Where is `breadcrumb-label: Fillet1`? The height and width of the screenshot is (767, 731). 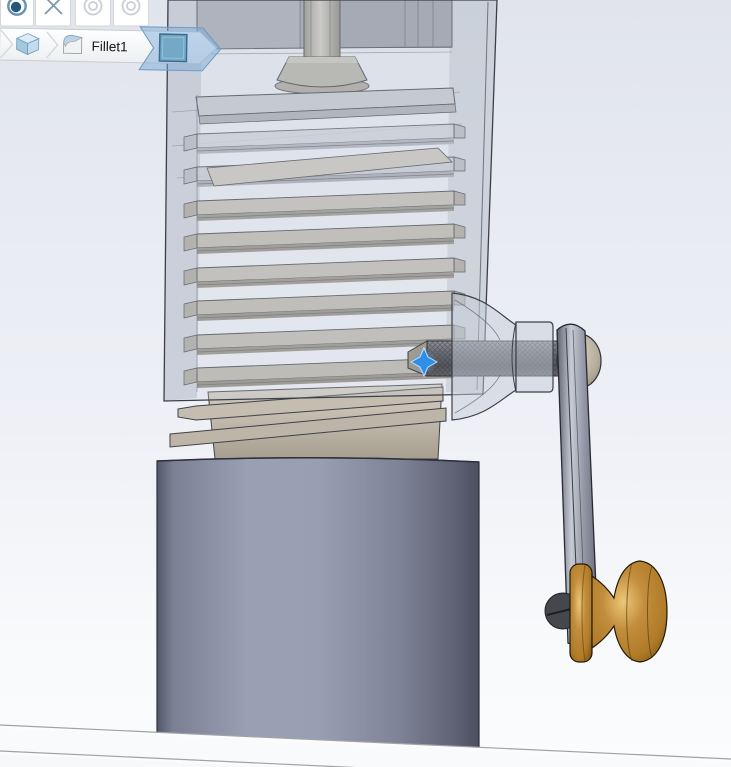 breadcrumb-label: Fillet1 is located at coordinates (110, 47).